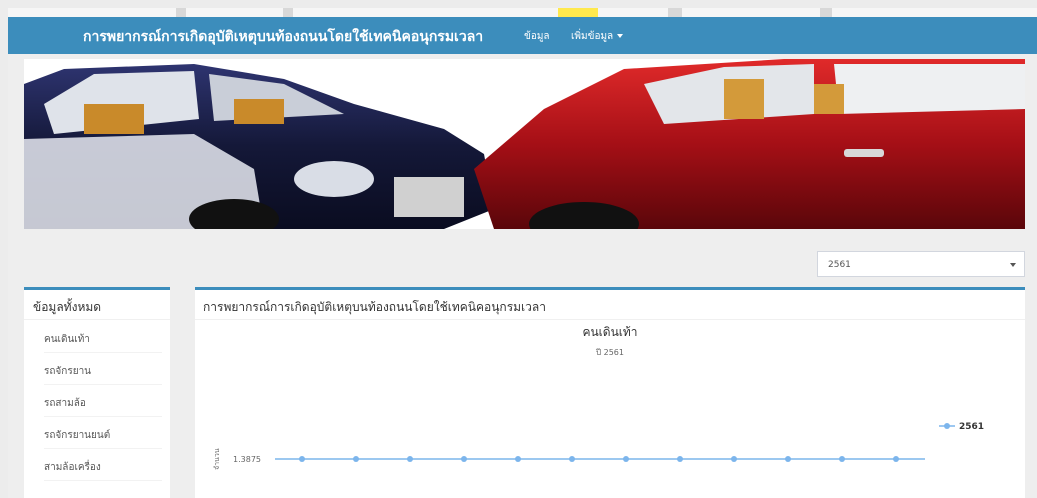 The height and width of the screenshot is (498, 1037). Describe the element at coordinates (537, 36) in the screenshot. I see `nav-data-link: ข้อมูล` at that location.